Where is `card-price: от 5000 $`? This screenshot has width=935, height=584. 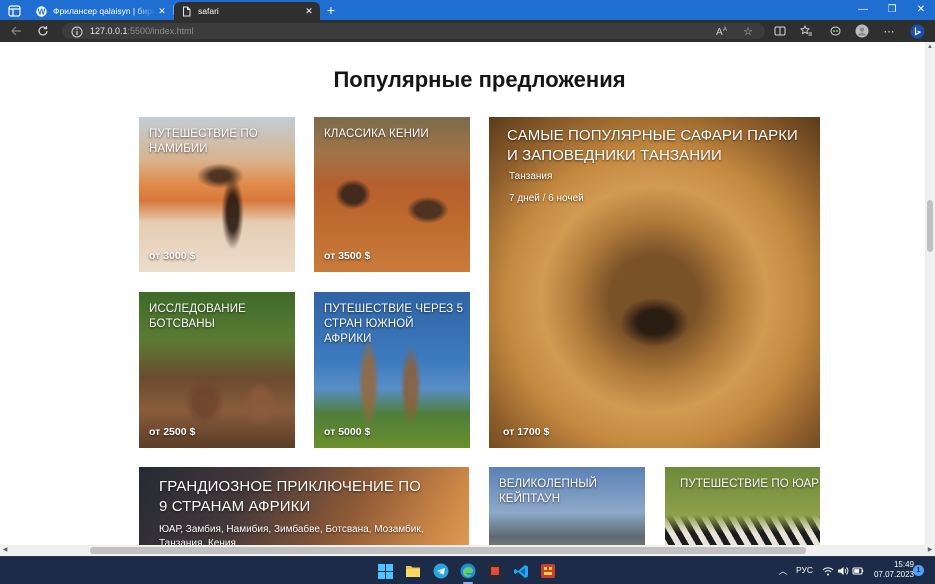 card-price: от 5000 $ is located at coordinates (347, 432).